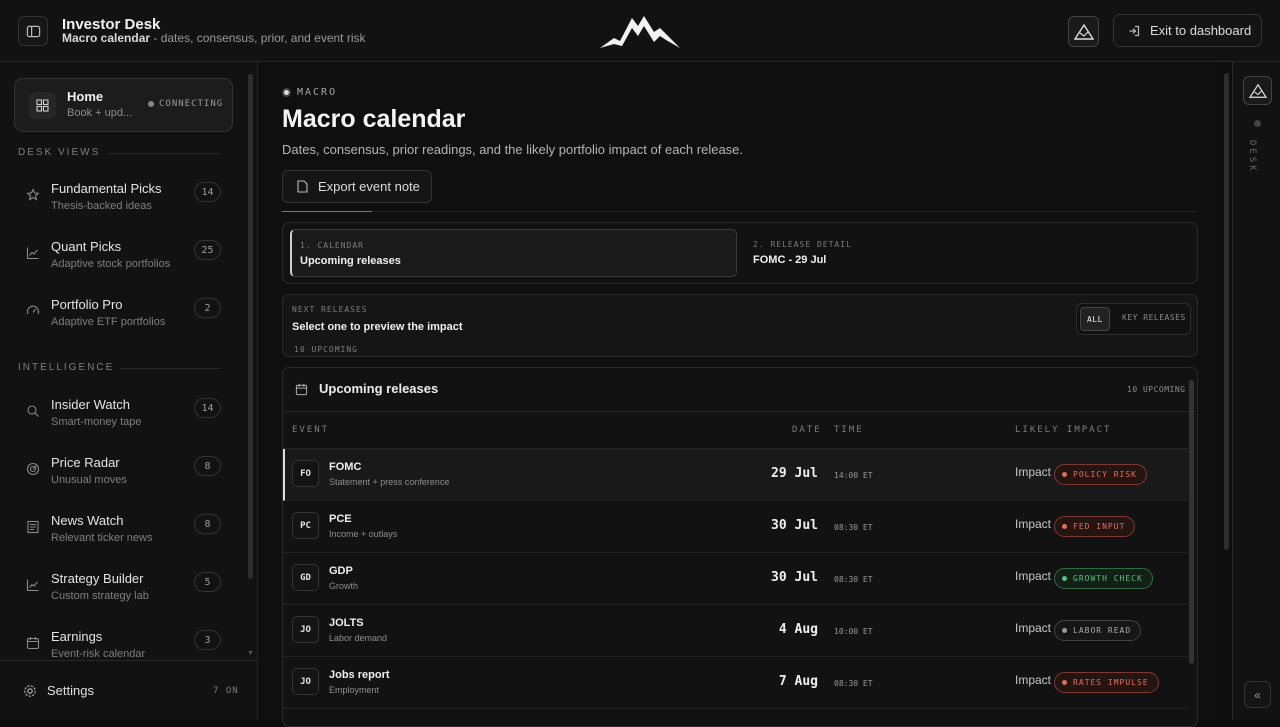 Image resolution: width=1280 pixels, height=727 pixels. What do you see at coordinates (128, 690) in the screenshot?
I see `sidebar-item-settings: Settings 7 ON` at bounding box center [128, 690].